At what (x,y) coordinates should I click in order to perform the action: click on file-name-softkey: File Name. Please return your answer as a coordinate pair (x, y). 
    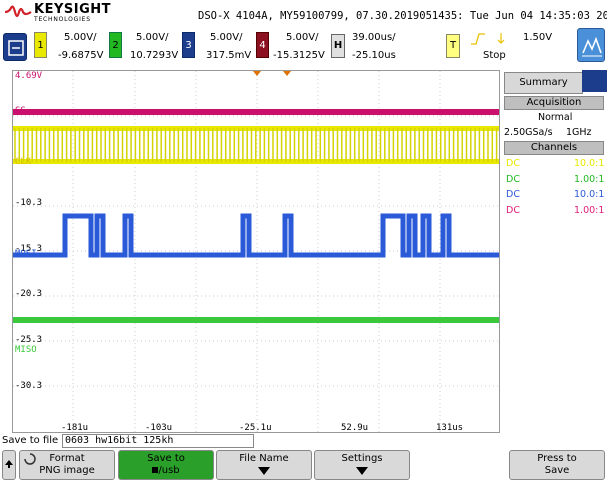
    Looking at the image, I should click on (264, 465).